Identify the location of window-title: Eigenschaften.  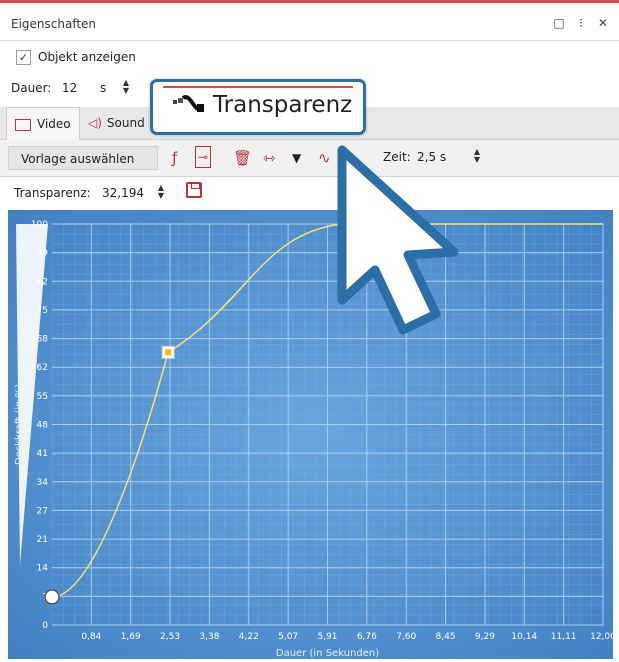
(54, 24).